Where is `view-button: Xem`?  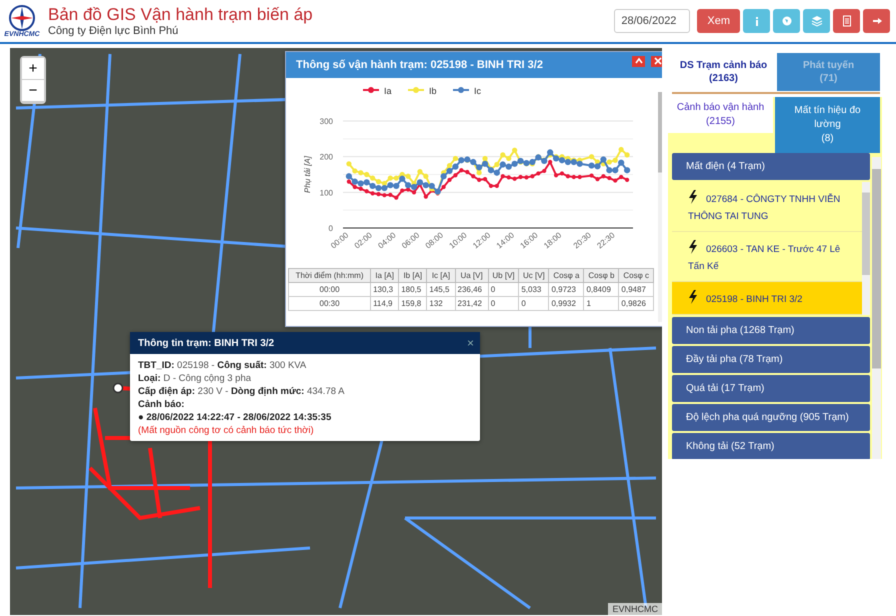 view-button: Xem is located at coordinates (718, 21).